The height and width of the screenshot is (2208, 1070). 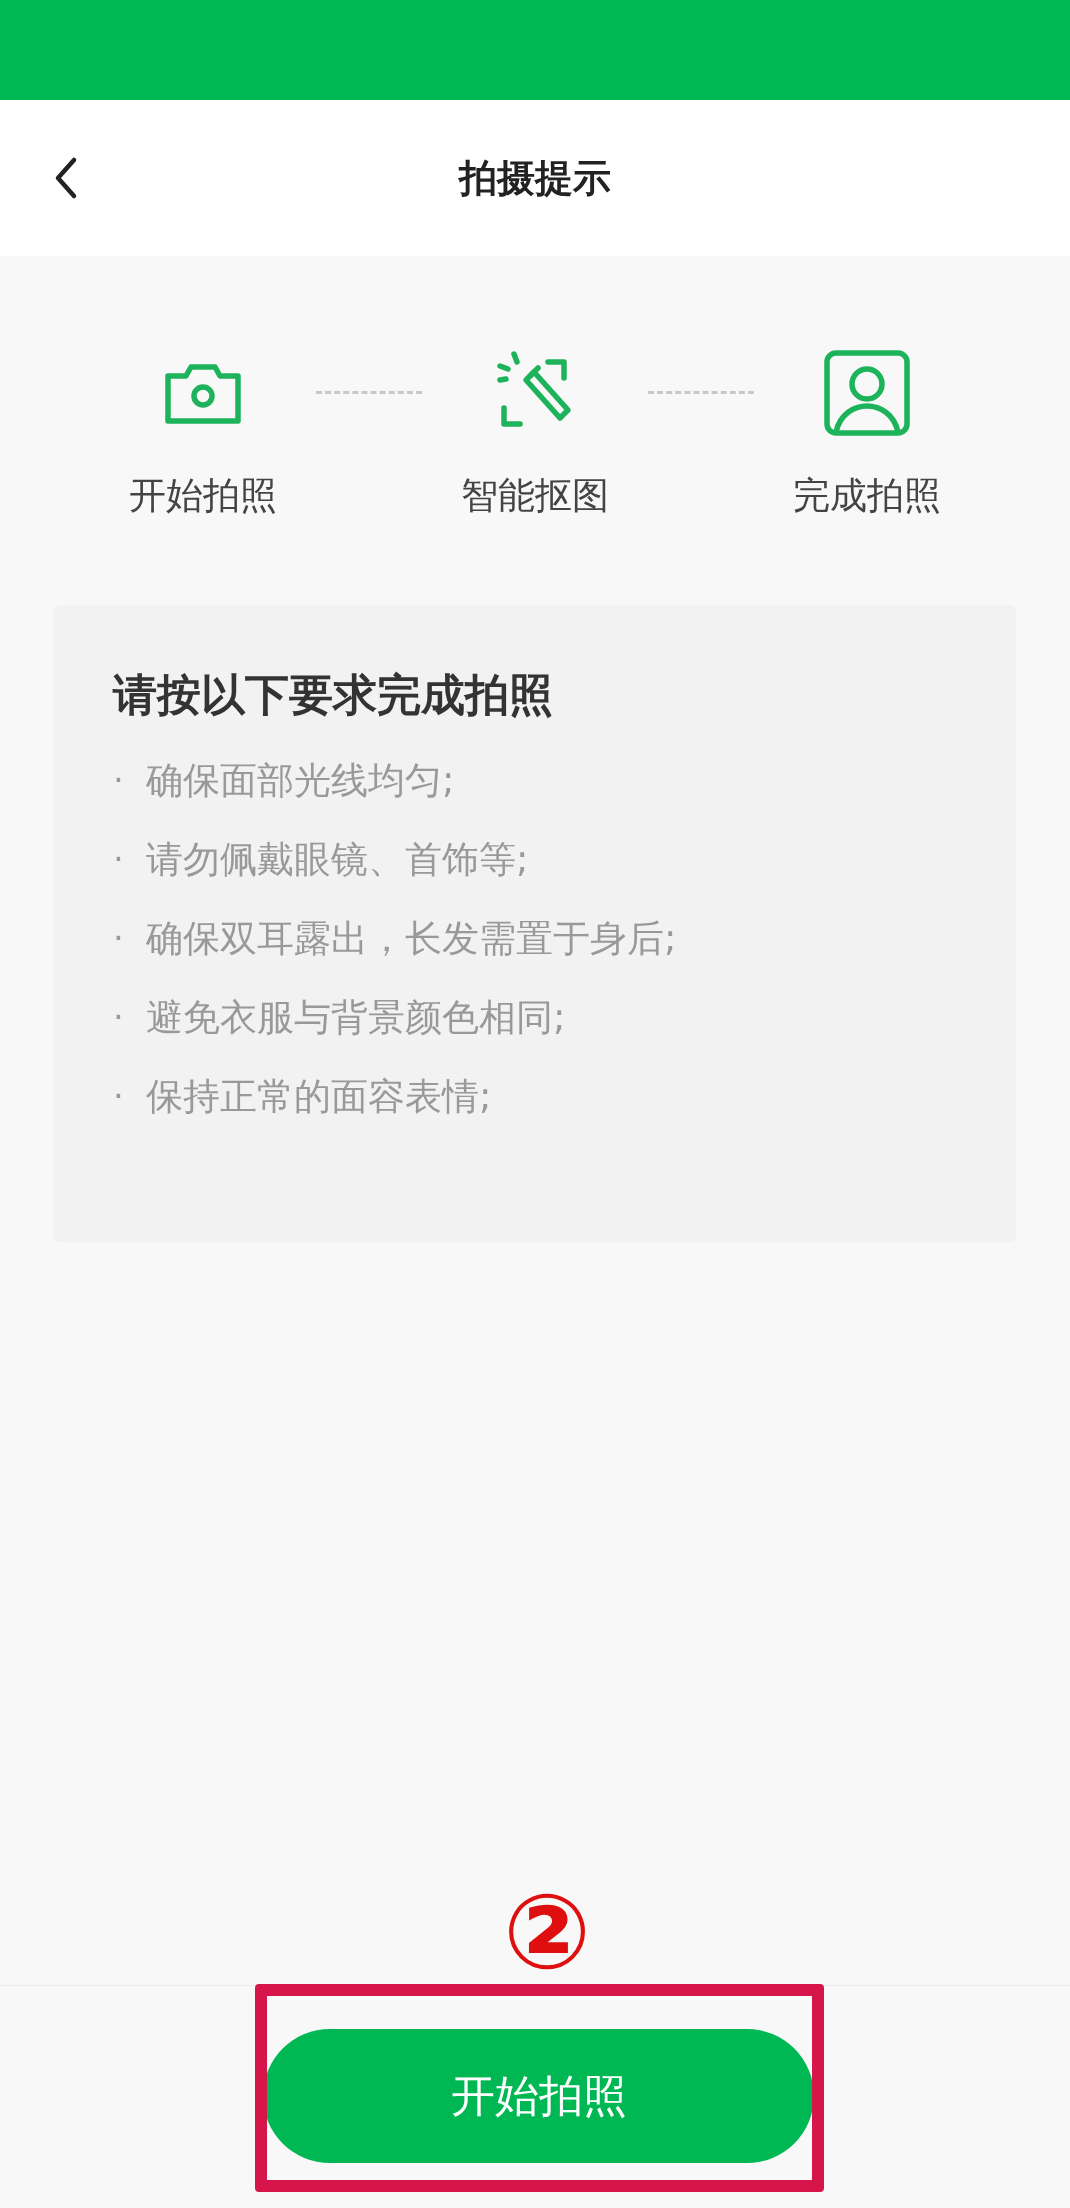 What do you see at coordinates (356, 1017) in the screenshot?
I see `requirement-text: 避免衣服与背景颜色相同;` at bounding box center [356, 1017].